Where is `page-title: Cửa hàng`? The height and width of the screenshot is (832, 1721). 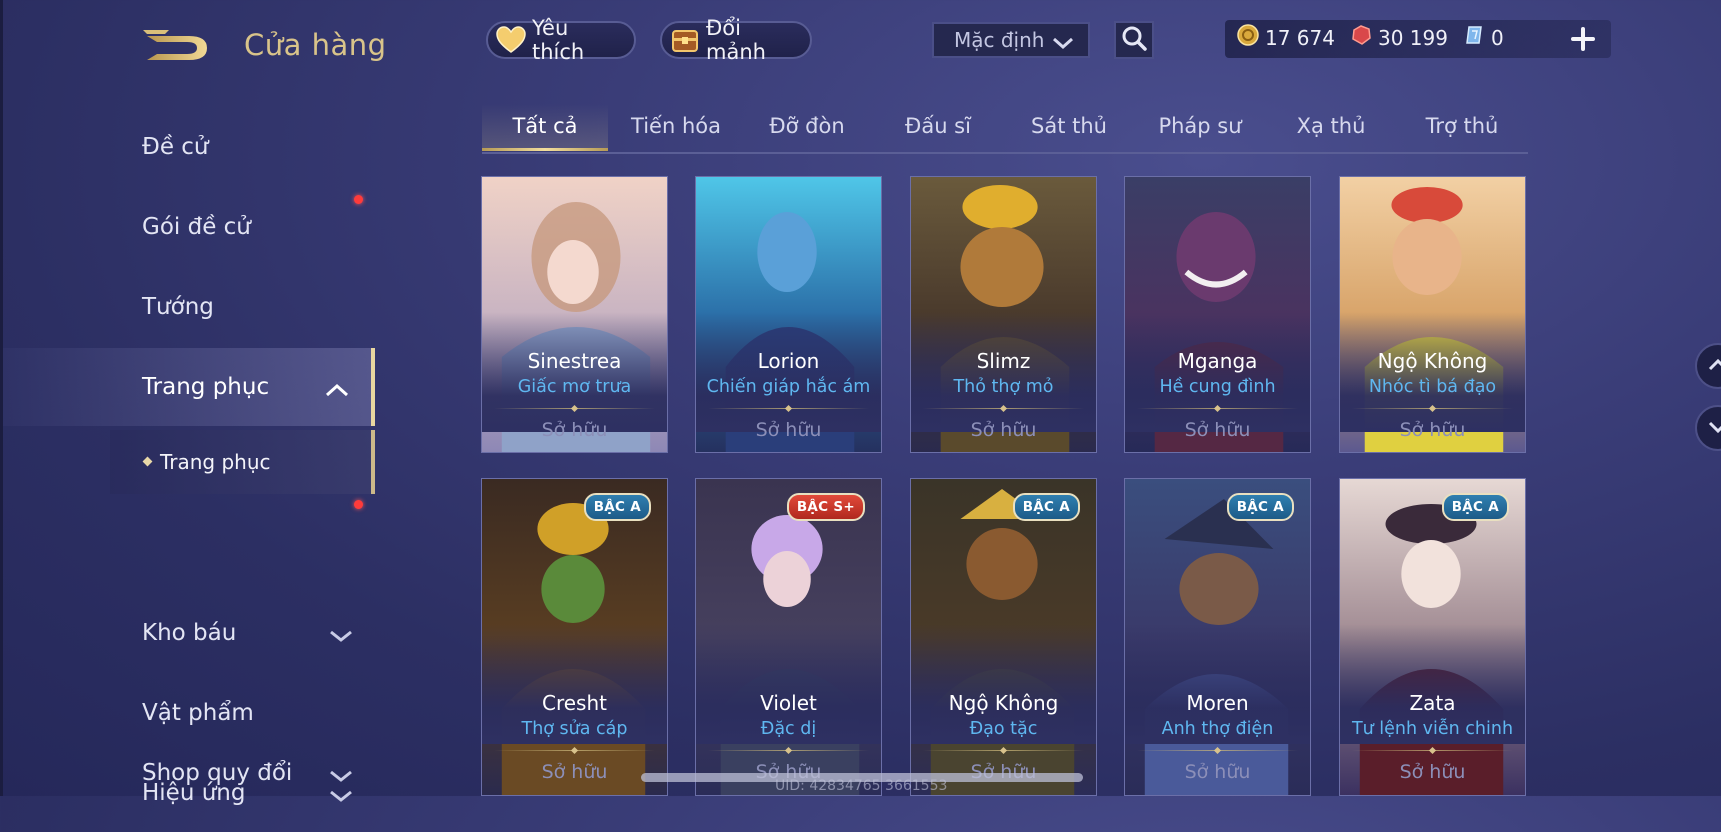 page-title: Cửa hàng is located at coordinates (315, 45).